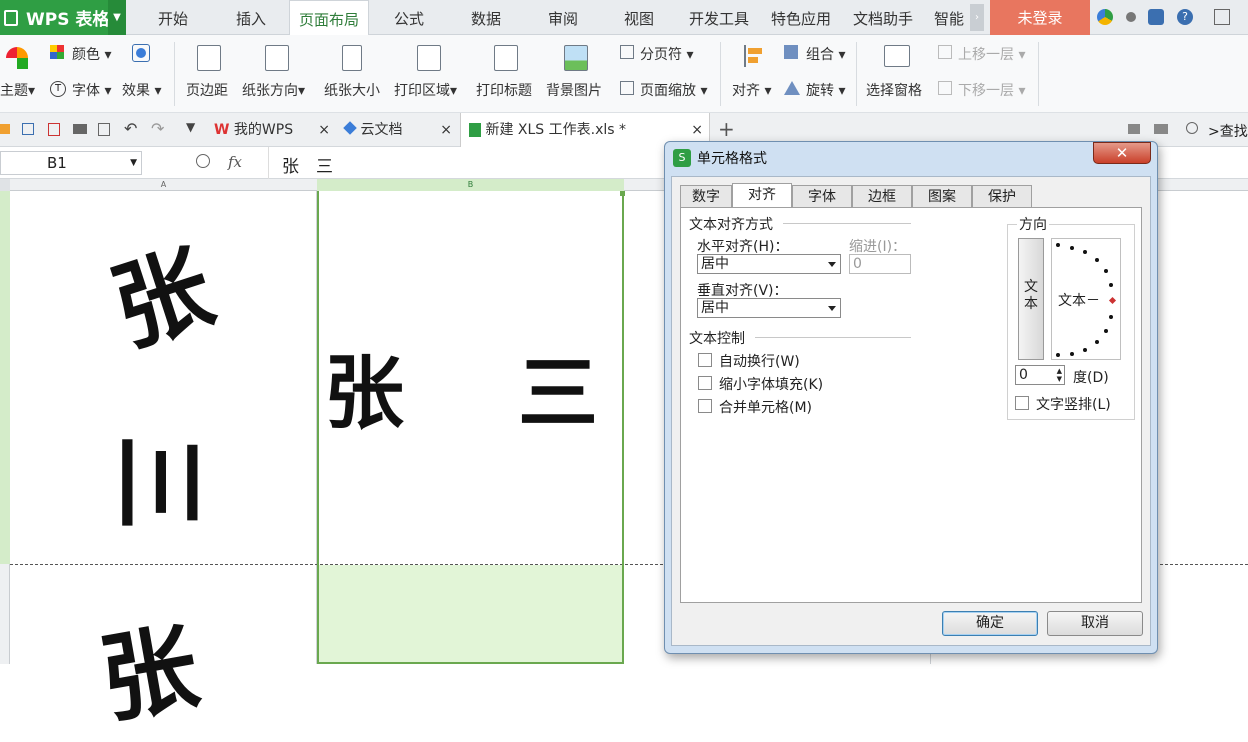 Image resolution: width=1248 pixels, height=742 pixels. Describe the element at coordinates (425, 90) in the screenshot. I see `print-area-button: 打印区域▾` at that location.